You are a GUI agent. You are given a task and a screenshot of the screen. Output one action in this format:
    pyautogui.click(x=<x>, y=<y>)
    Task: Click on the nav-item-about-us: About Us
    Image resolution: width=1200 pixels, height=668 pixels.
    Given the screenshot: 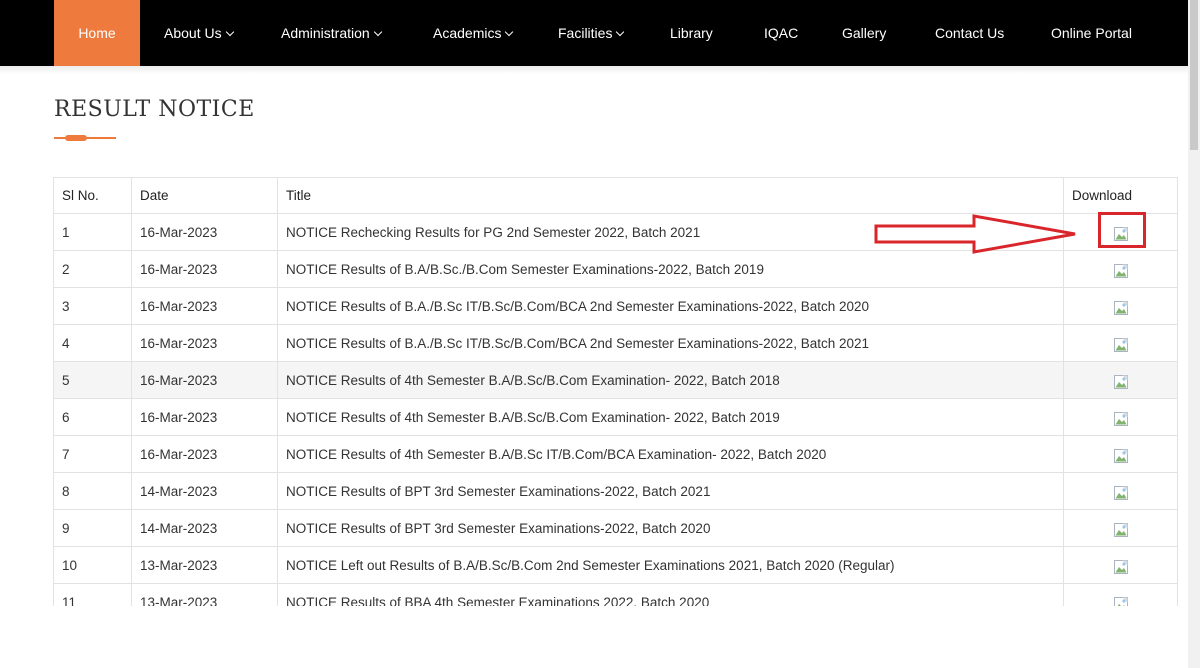 What is the action you would take?
    pyautogui.click(x=199, y=33)
    